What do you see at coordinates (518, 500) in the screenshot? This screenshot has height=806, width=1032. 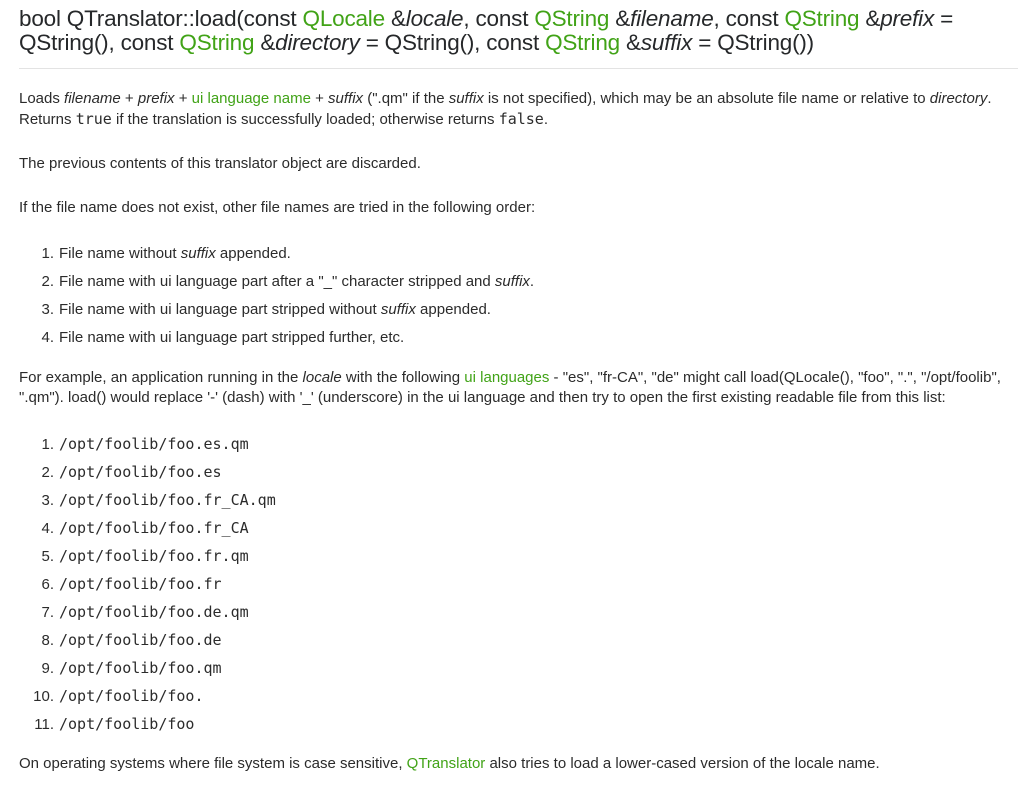 I see `file-list-item: 3. /opt/foolib/foo.fr_CA.qm` at bounding box center [518, 500].